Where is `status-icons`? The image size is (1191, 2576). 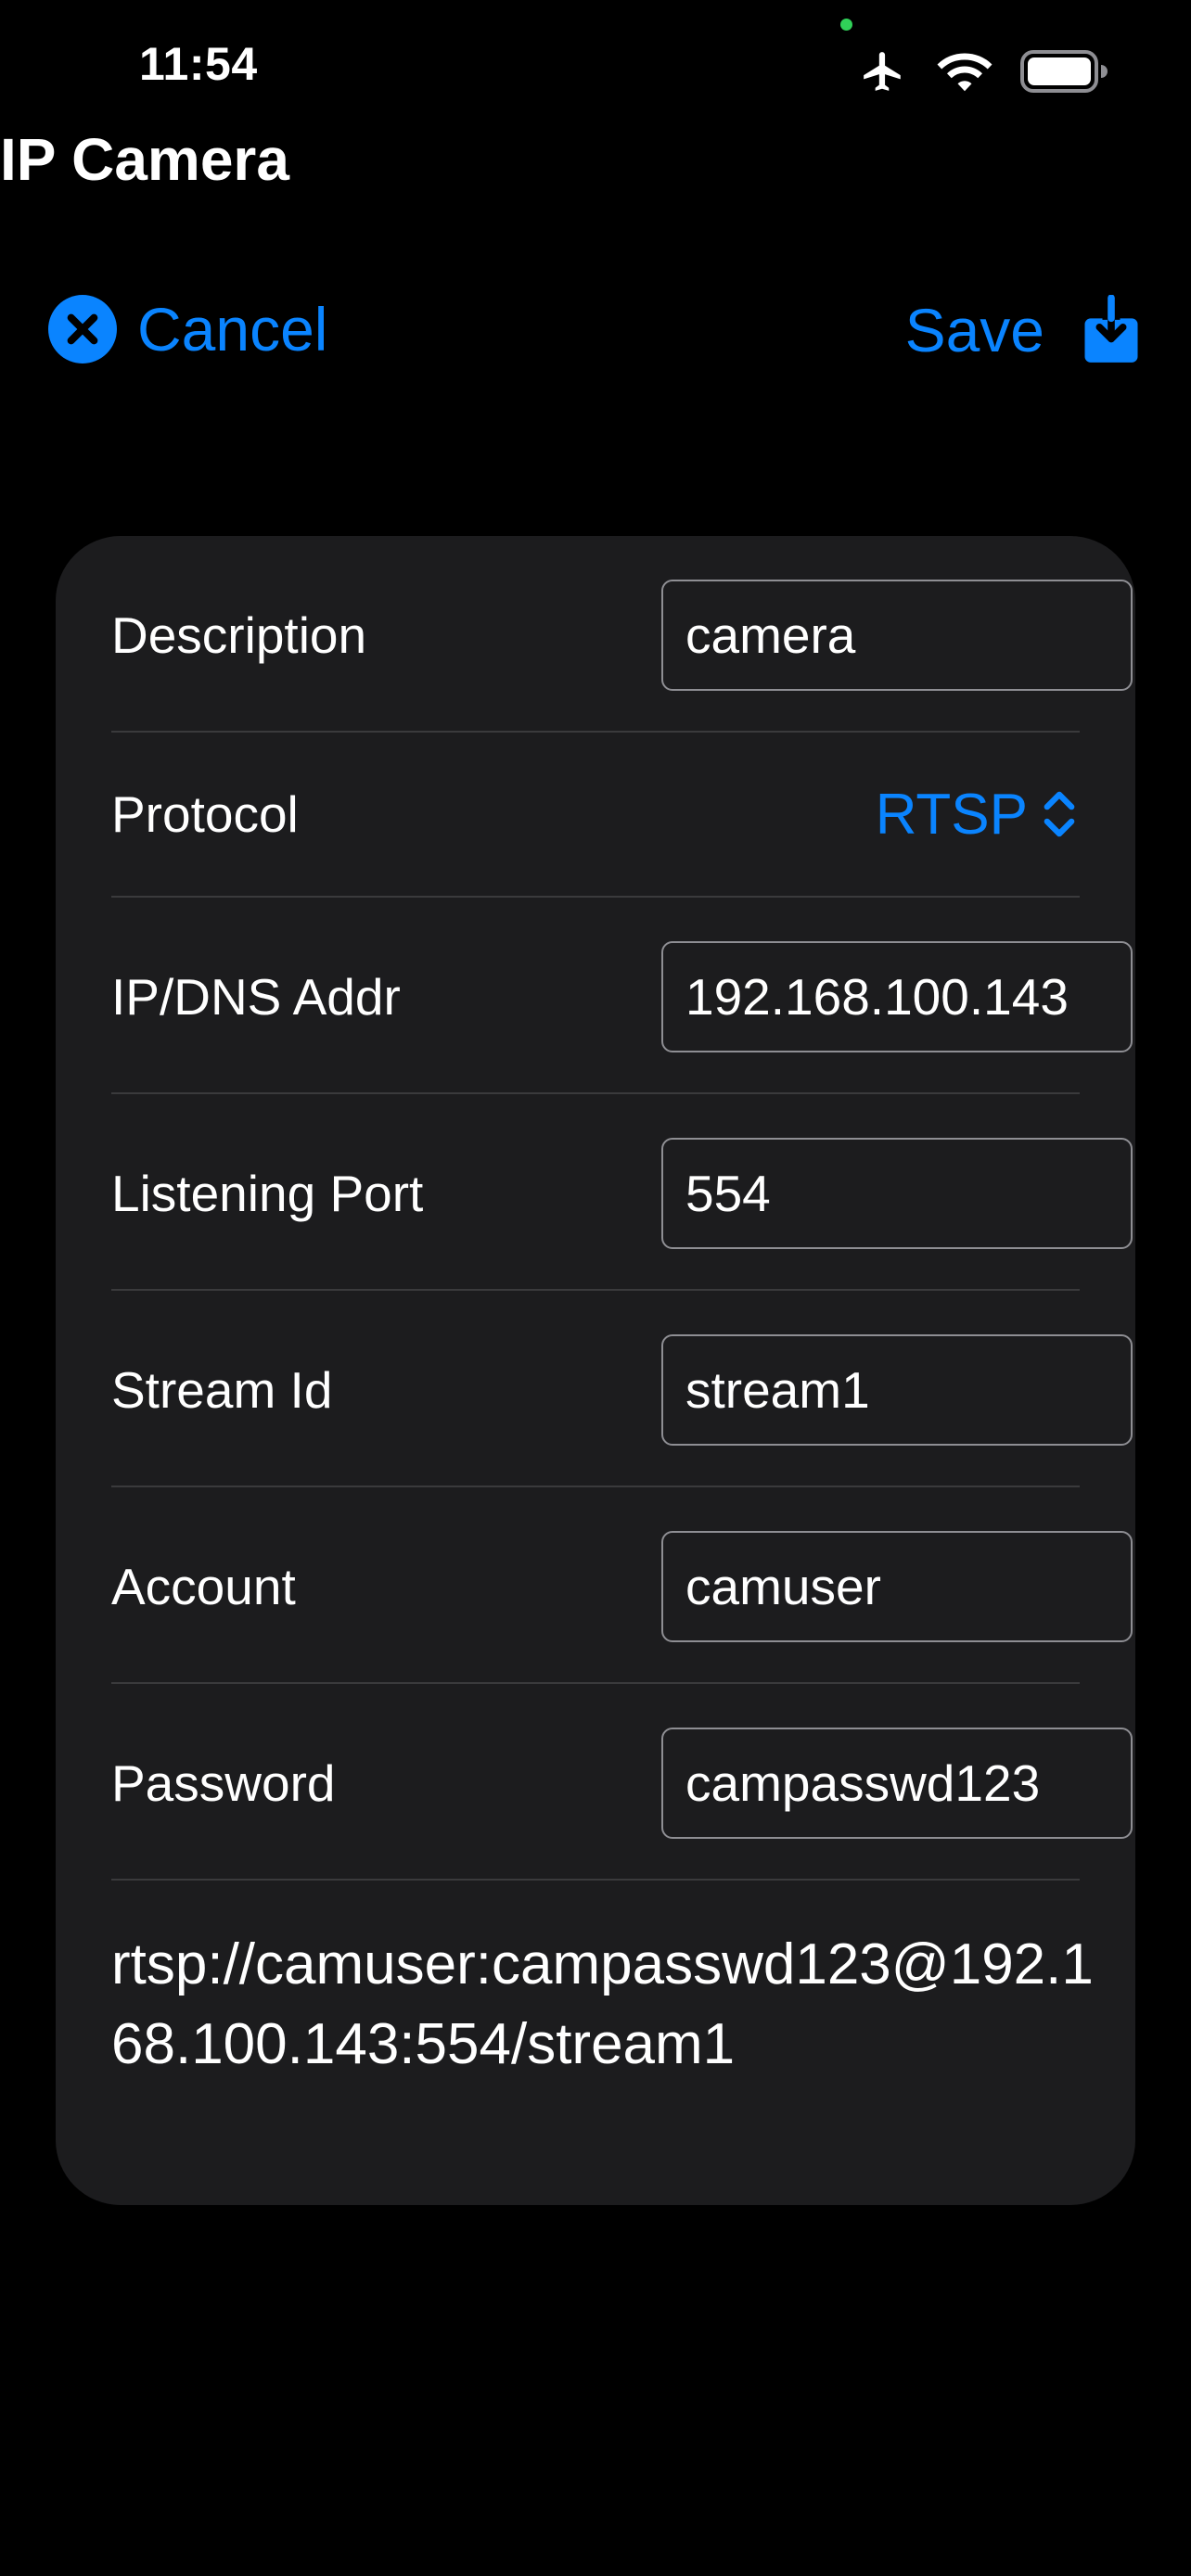 status-icons is located at coordinates (982, 71).